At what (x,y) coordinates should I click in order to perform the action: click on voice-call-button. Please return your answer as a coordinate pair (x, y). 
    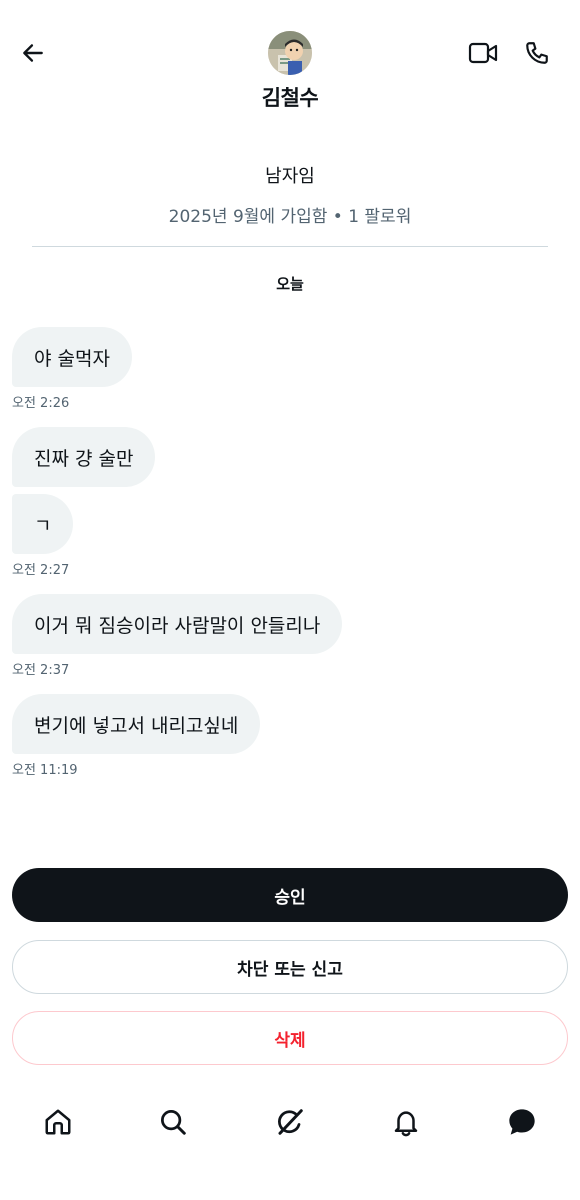
    Looking at the image, I should click on (537, 53).